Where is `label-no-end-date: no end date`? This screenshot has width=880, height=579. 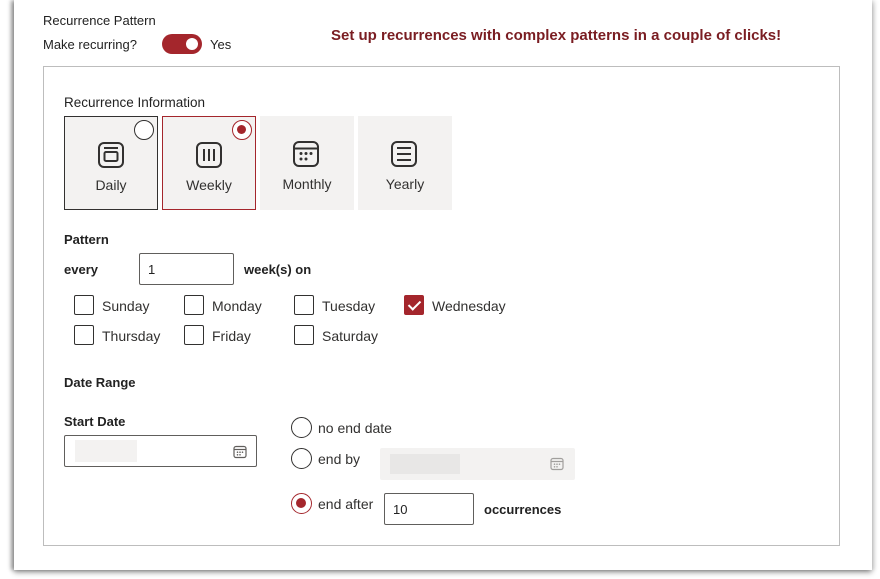 label-no-end-date: no end date is located at coordinates (355, 428).